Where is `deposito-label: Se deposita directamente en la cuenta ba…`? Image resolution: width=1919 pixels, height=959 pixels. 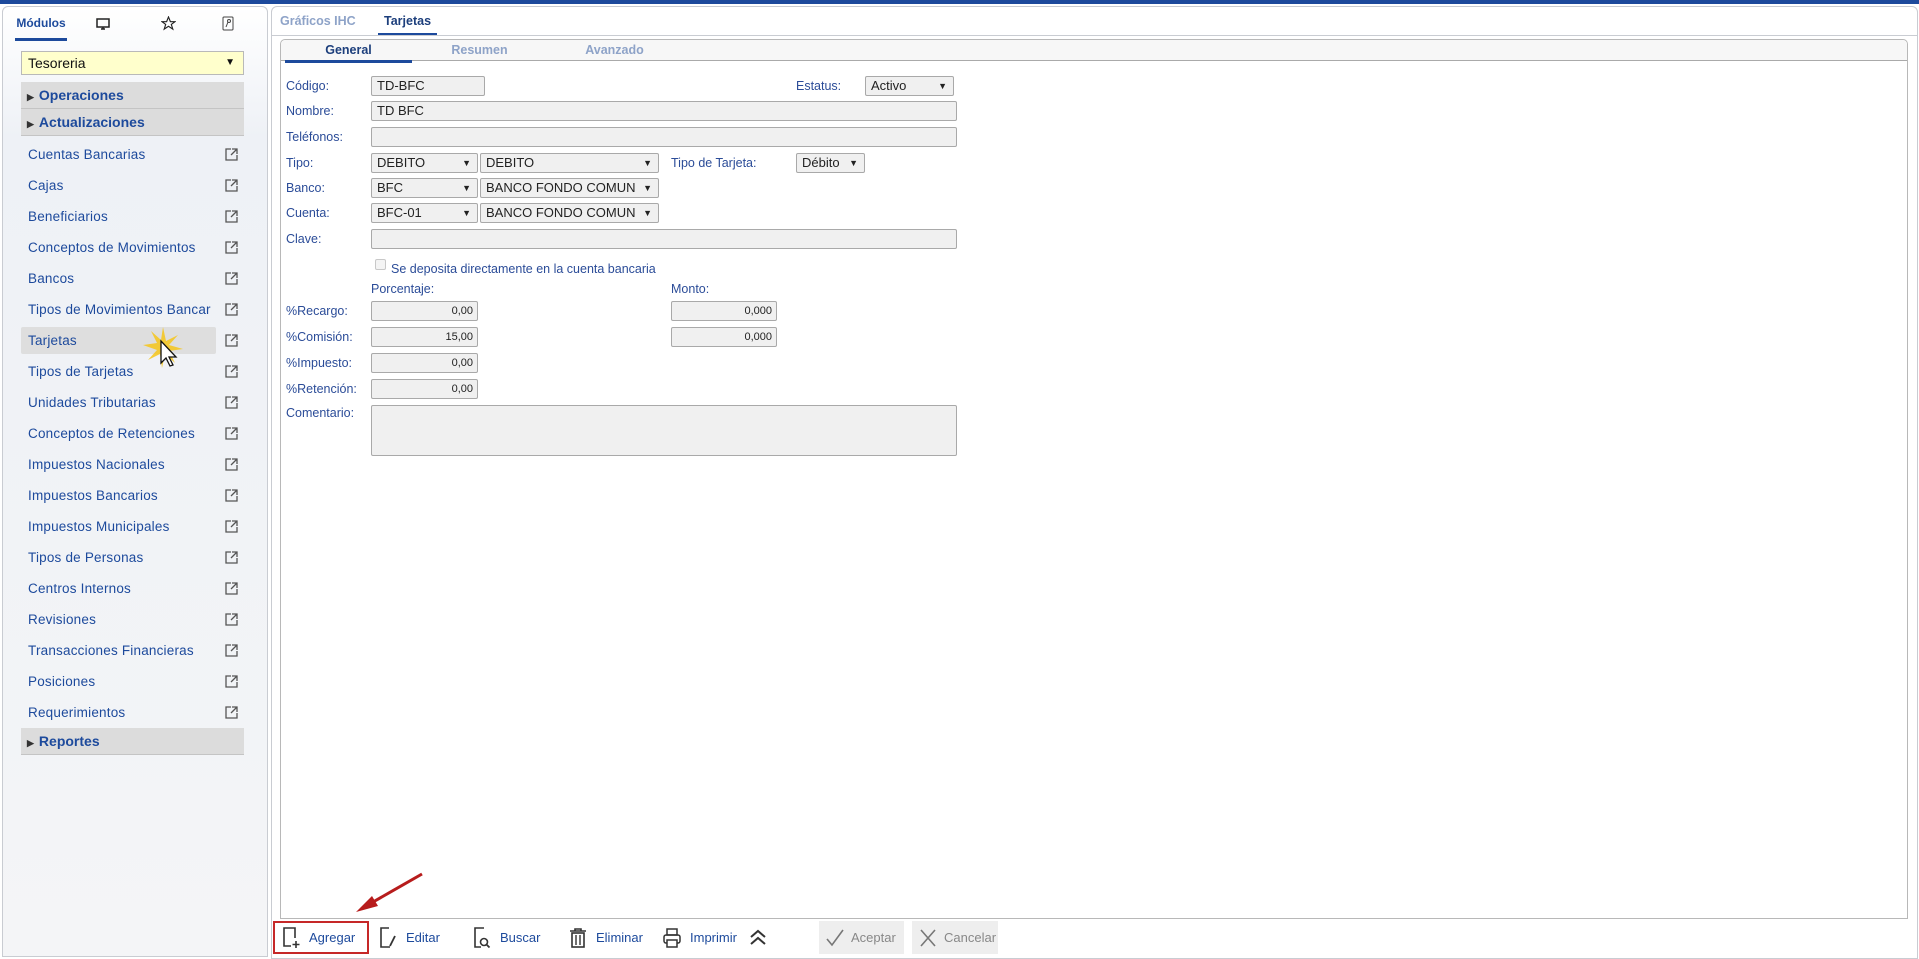 deposito-label: Se deposita directamente en la cuenta ba… is located at coordinates (523, 269).